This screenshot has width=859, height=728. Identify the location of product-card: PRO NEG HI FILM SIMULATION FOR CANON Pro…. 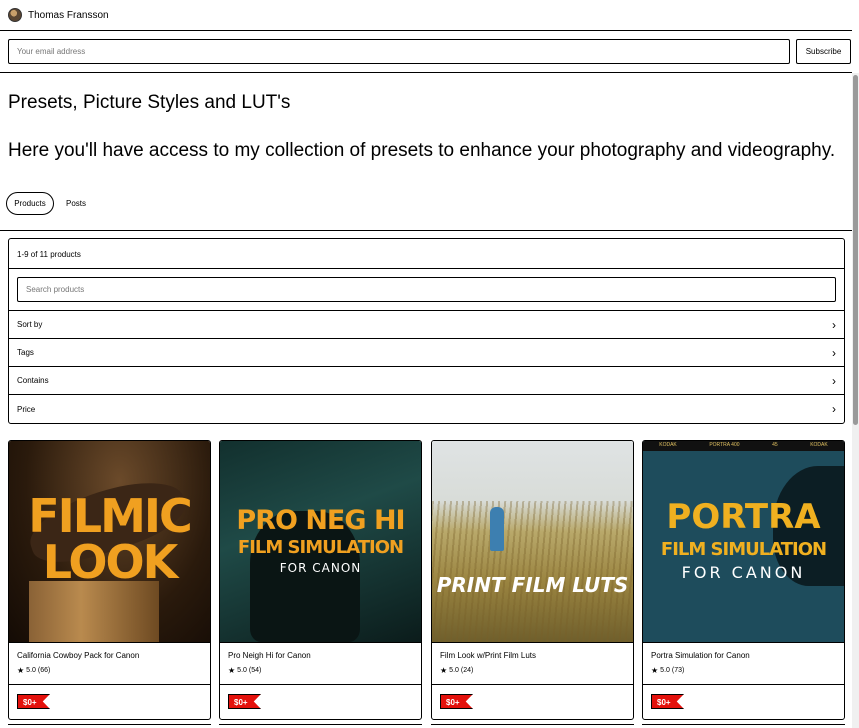
(320, 580).